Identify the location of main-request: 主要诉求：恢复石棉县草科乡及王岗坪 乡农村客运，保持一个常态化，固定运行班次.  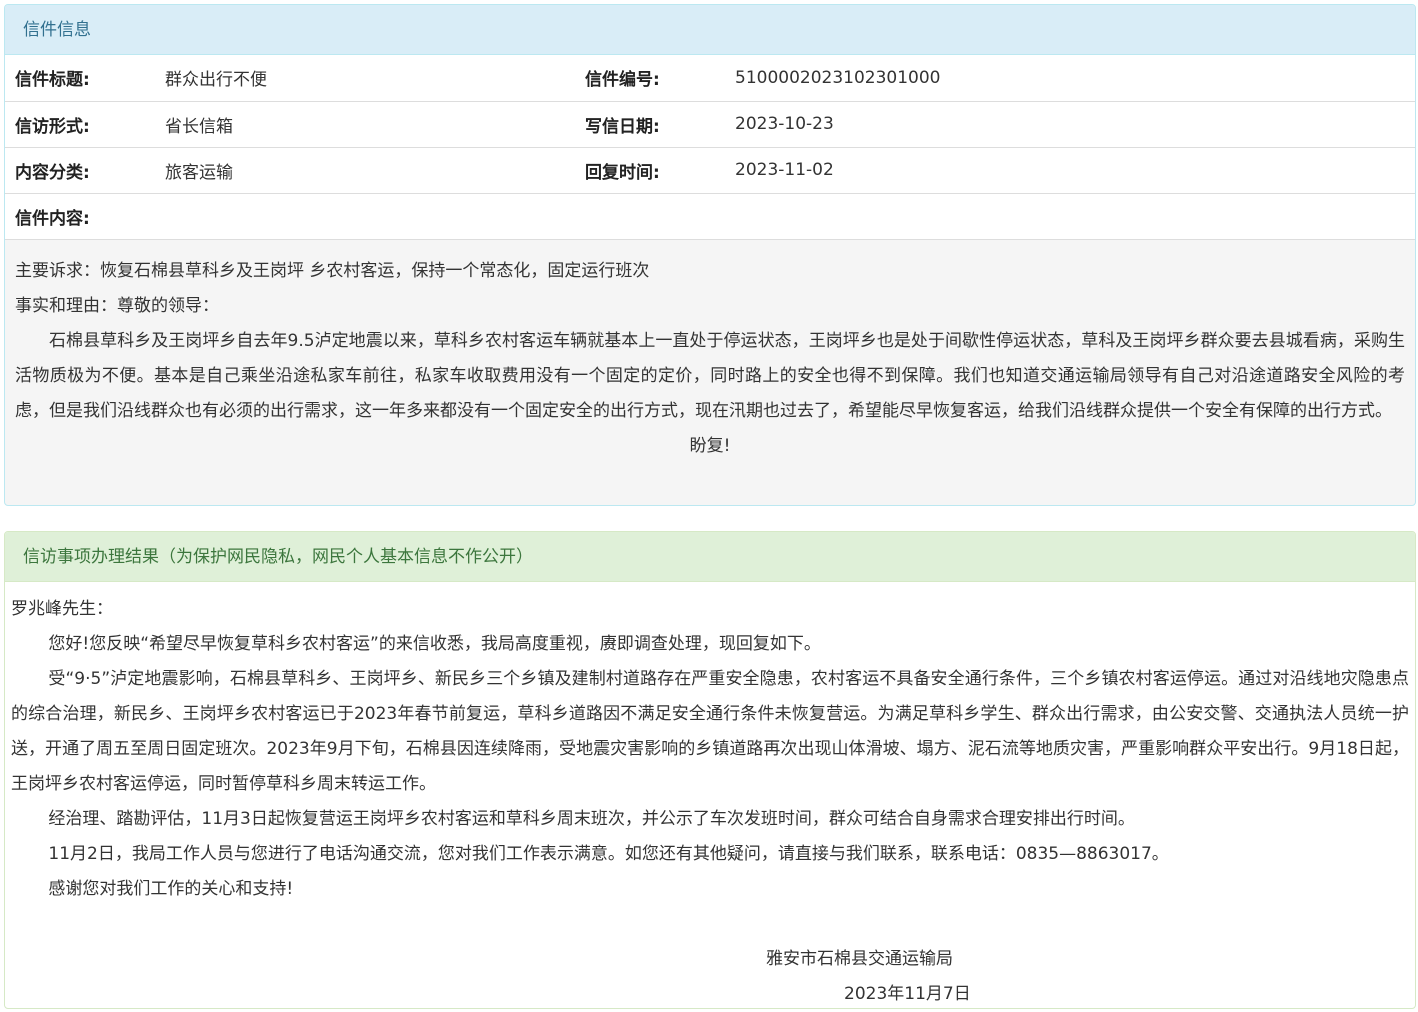
(332, 270).